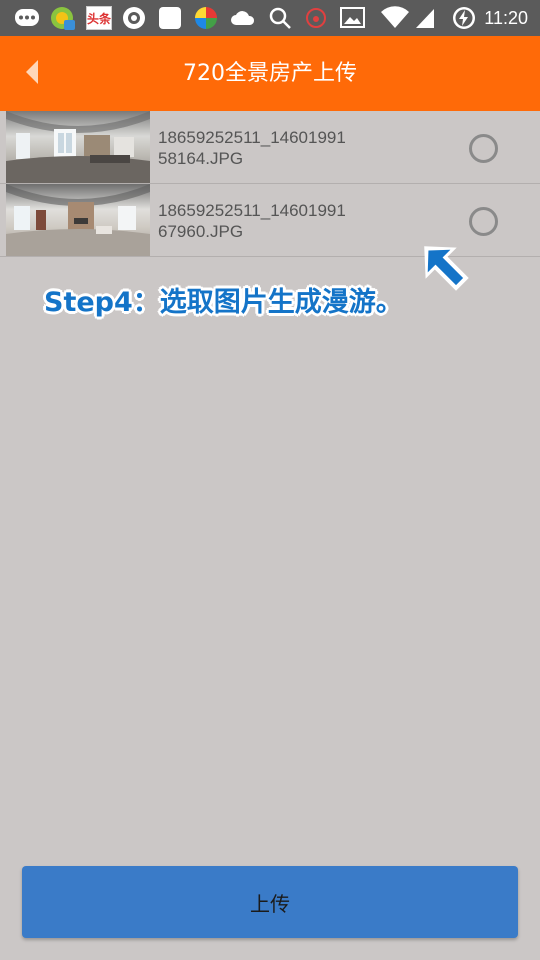  Describe the element at coordinates (62, 18) in the screenshot. I see `app-icon` at that location.